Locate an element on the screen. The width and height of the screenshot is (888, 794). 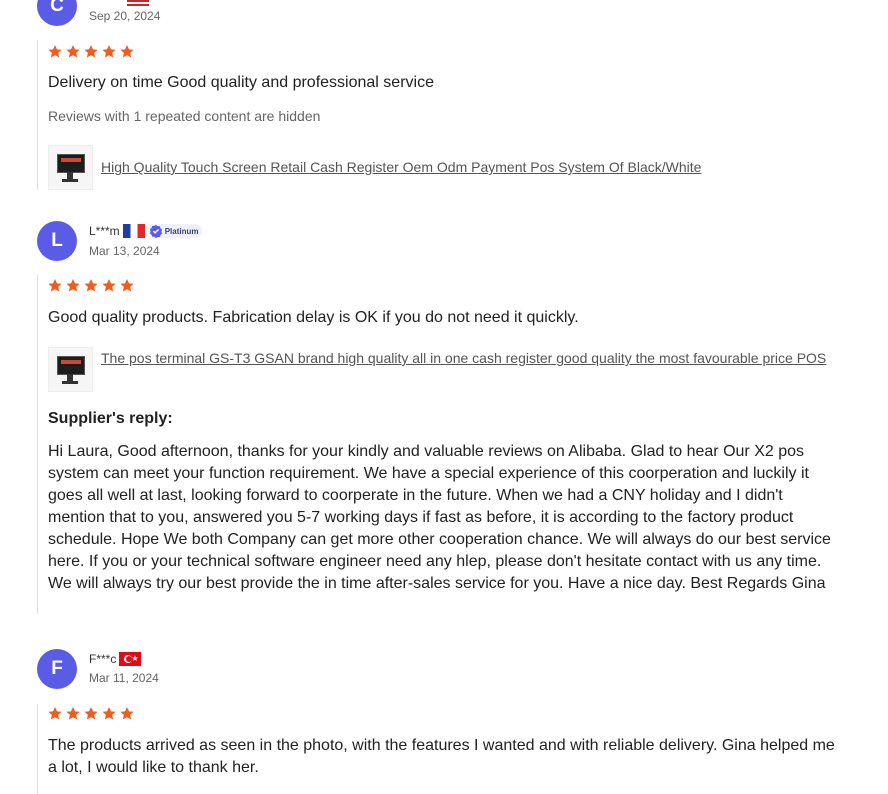
review-date: Sep 20, 2024 is located at coordinates (125, 16).